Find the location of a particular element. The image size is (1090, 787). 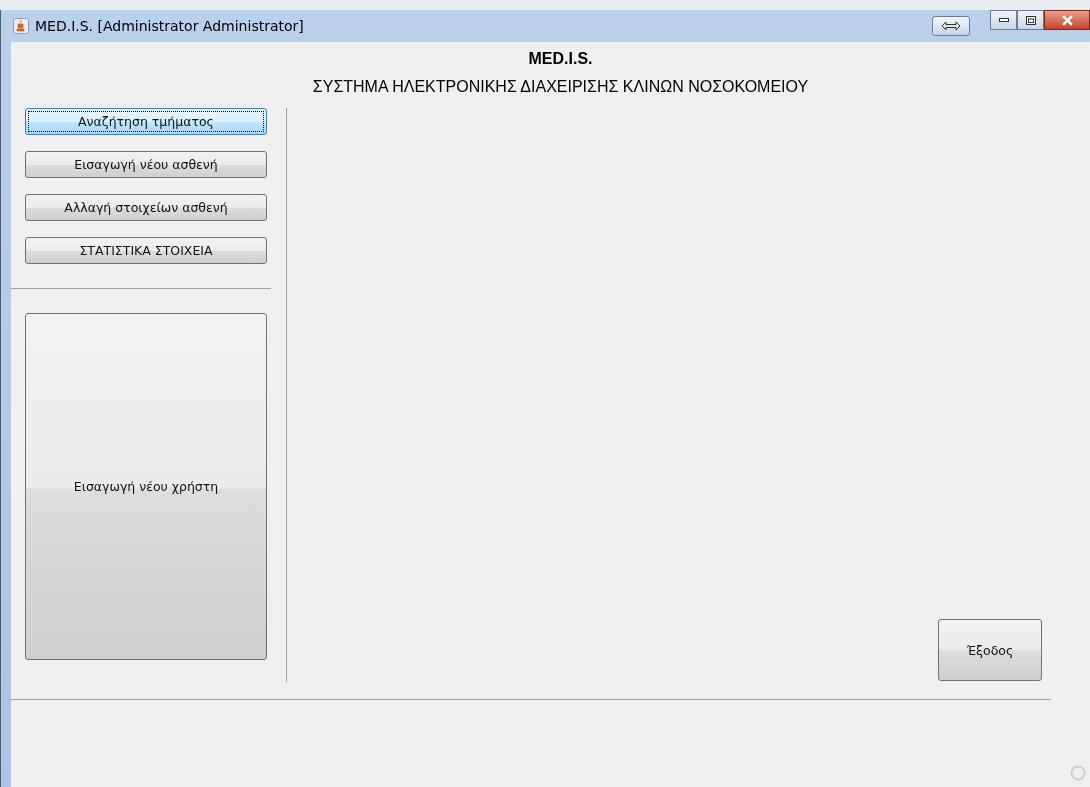

maximize-button is located at coordinates (1030, 20).